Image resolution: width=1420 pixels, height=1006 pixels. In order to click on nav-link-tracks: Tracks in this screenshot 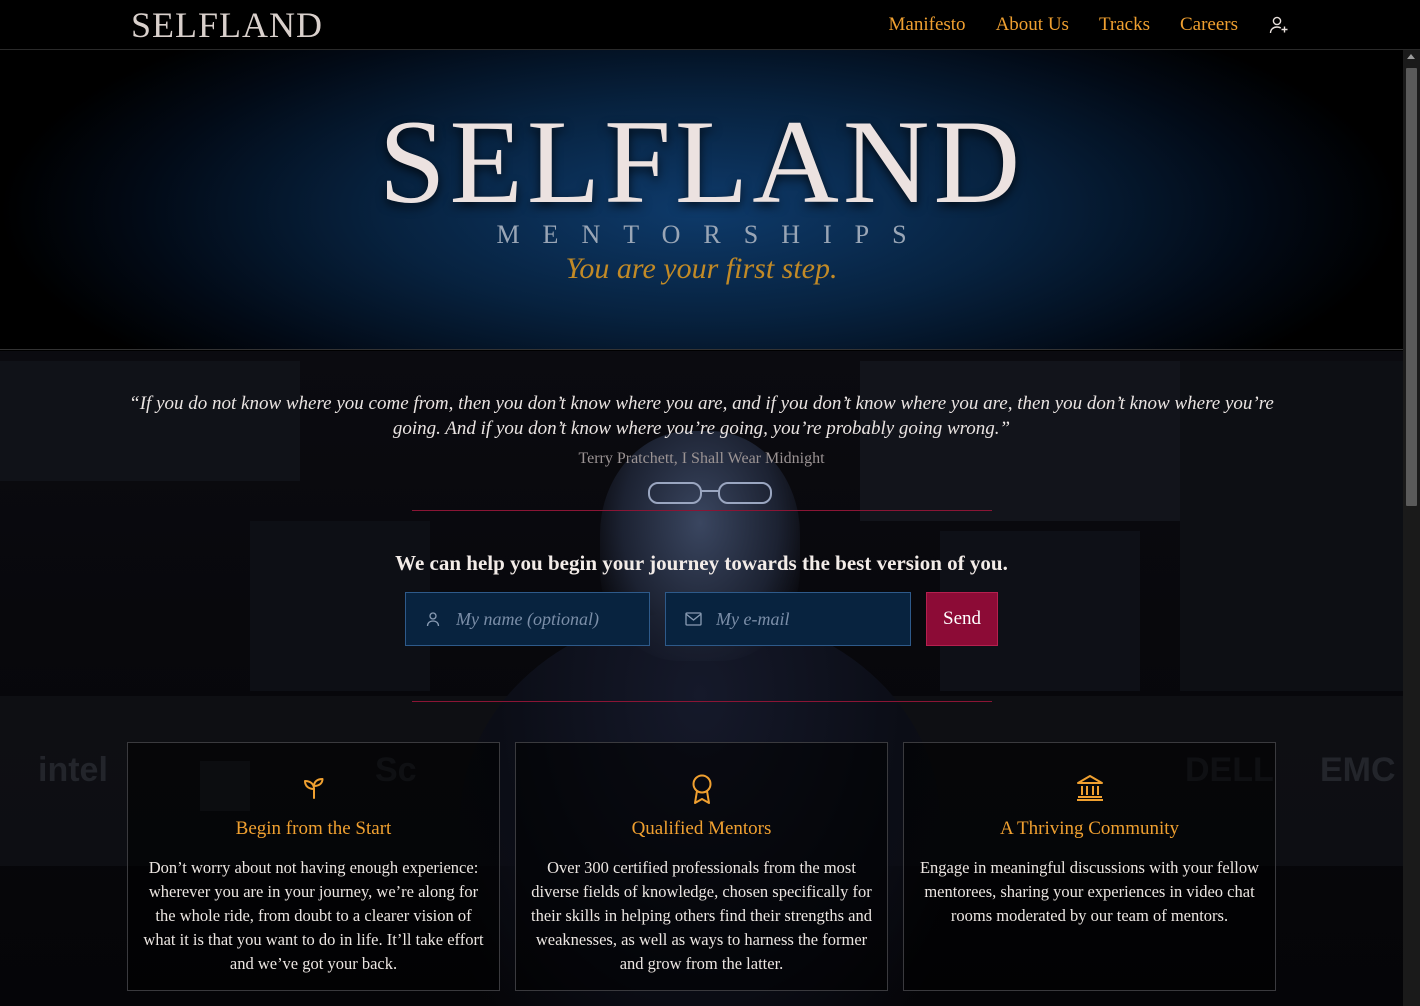, I will do `click(1124, 25)`.